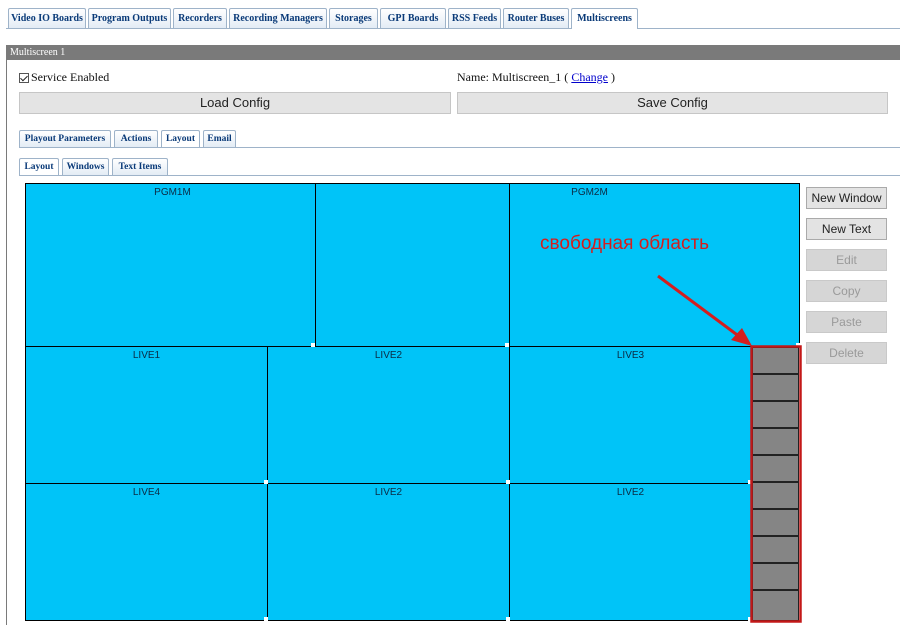 The width and height of the screenshot is (900, 625). What do you see at coordinates (701, 308) in the screenshot?
I see `annotation-arrow-line` at bounding box center [701, 308].